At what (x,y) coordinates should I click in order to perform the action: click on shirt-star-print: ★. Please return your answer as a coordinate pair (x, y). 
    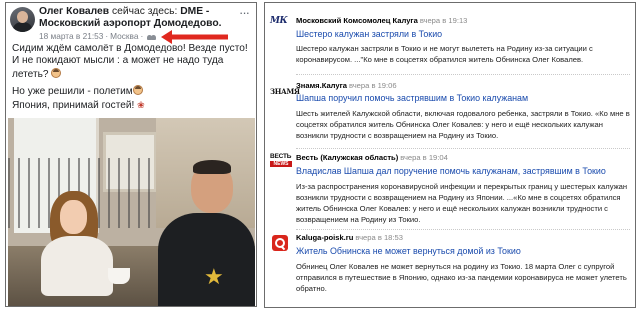
    Looking at the image, I should click on (214, 276).